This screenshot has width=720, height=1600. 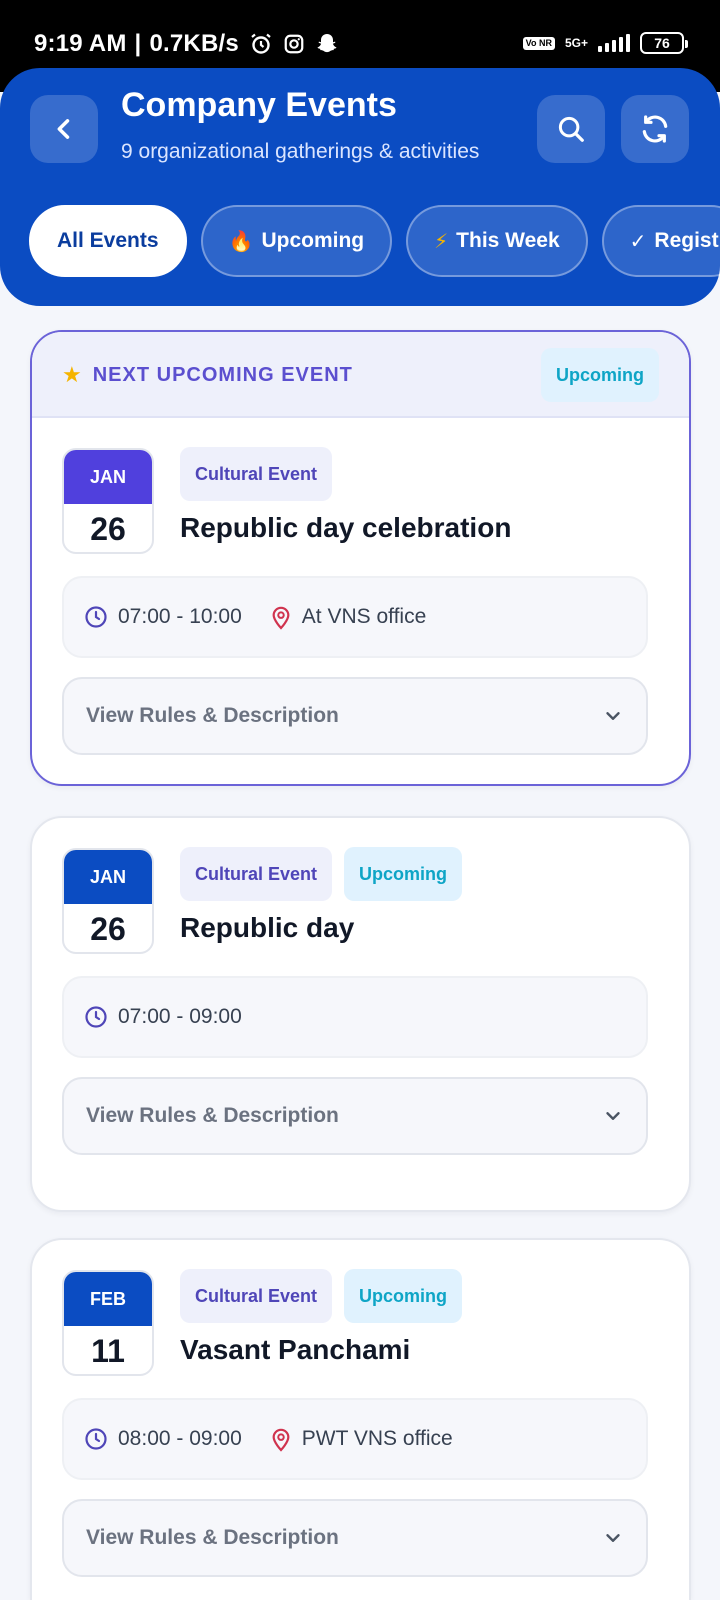 I want to click on search-icon, so click(x=571, y=129).